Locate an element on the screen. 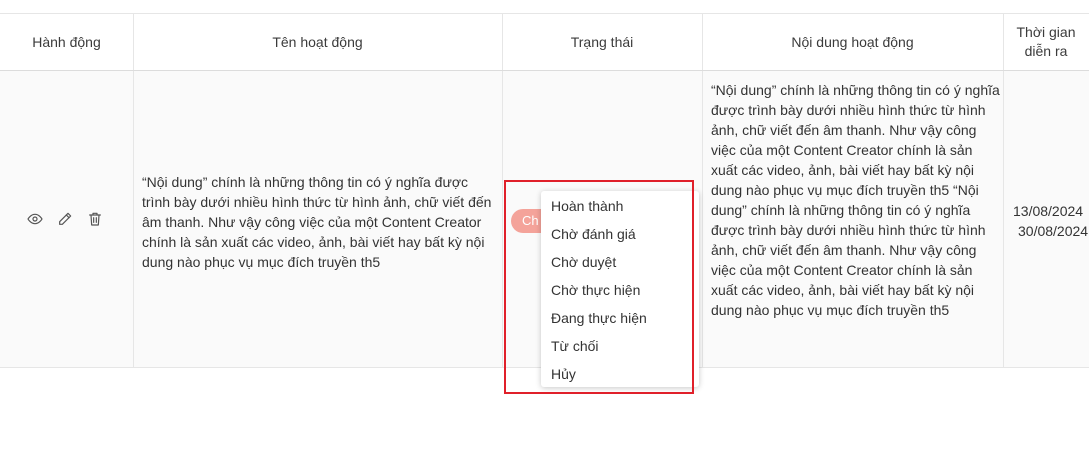 The height and width of the screenshot is (475, 1089). header-time: Thời gian diễn ra is located at coordinates (1046, 42).